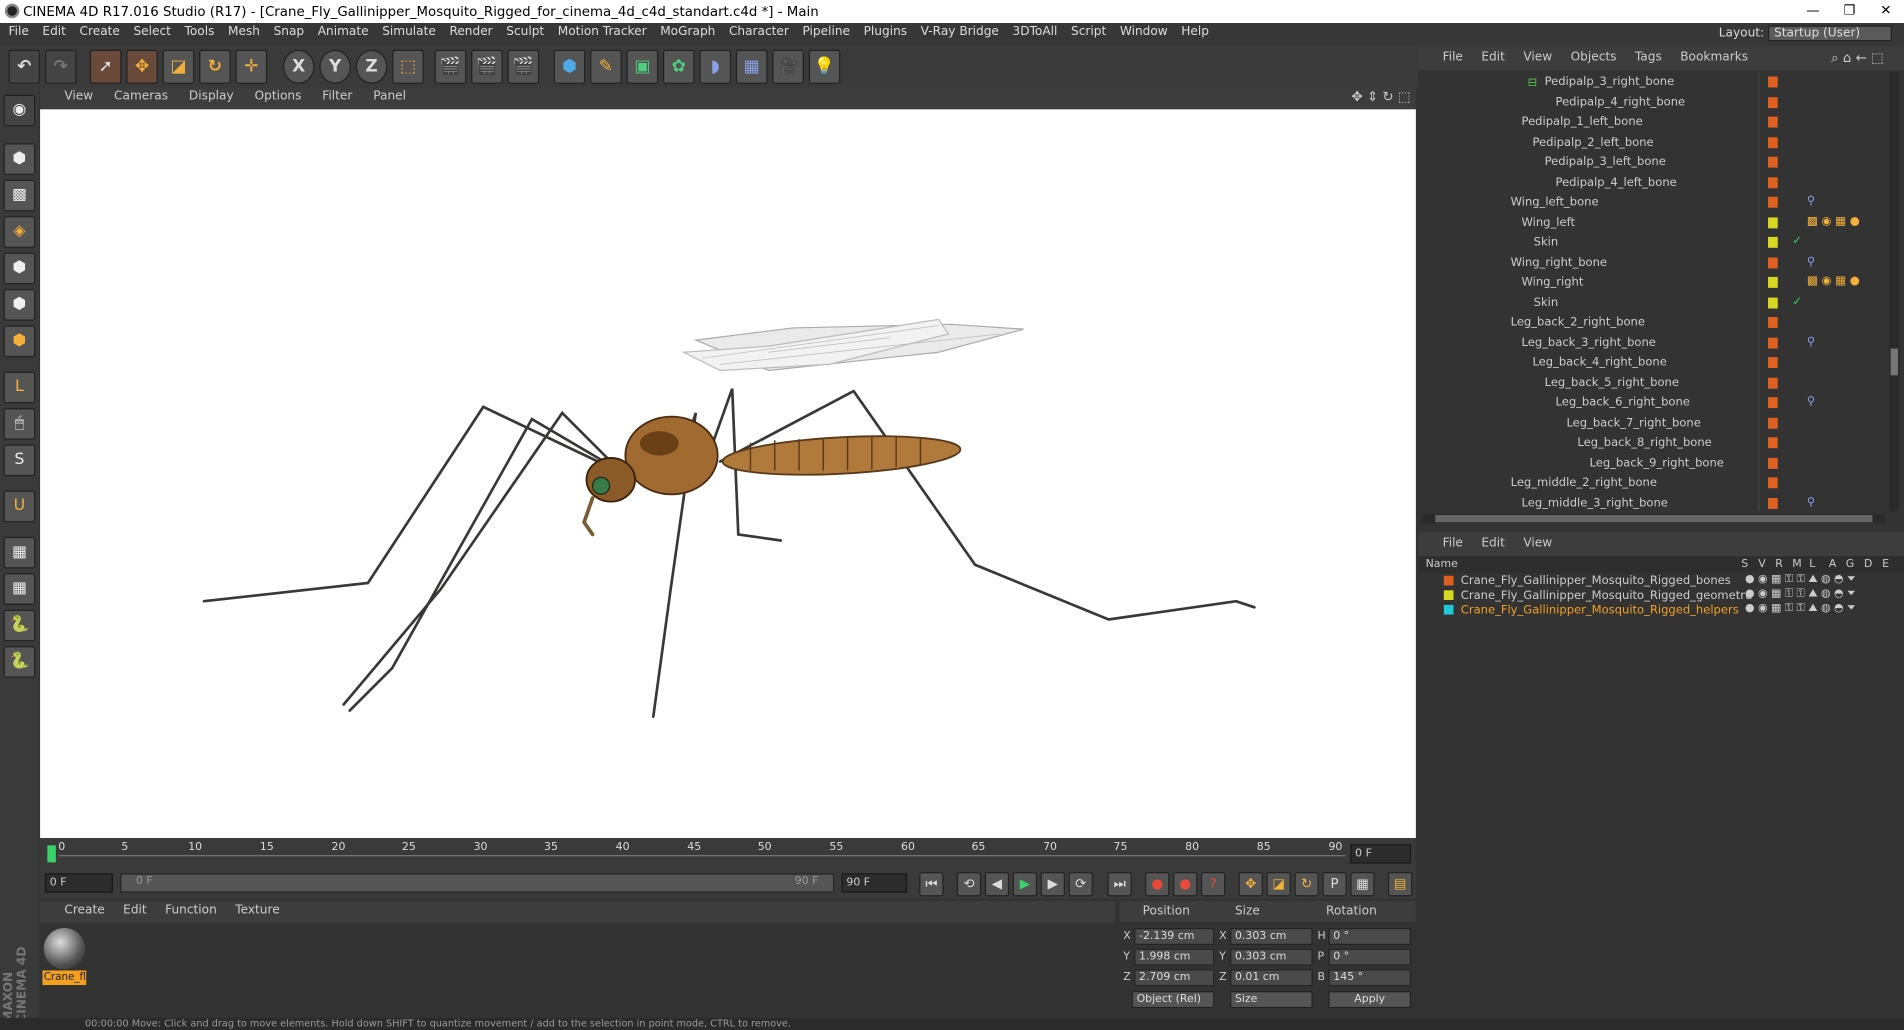  Describe the element at coordinates (525, 31) in the screenshot. I see `menu-sculpt: Sculpt` at that location.